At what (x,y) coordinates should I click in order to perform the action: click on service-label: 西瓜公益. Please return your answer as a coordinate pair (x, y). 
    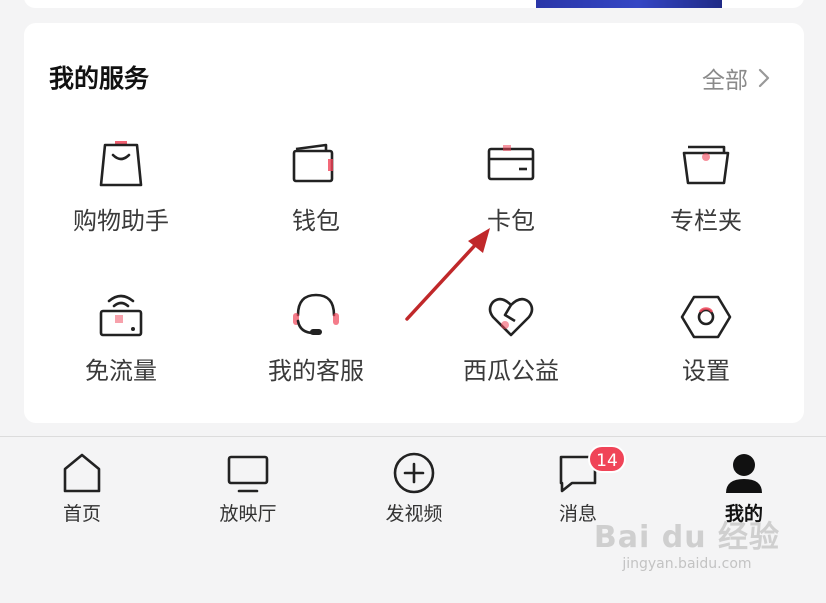
    Looking at the image, I should click on (511, 371).